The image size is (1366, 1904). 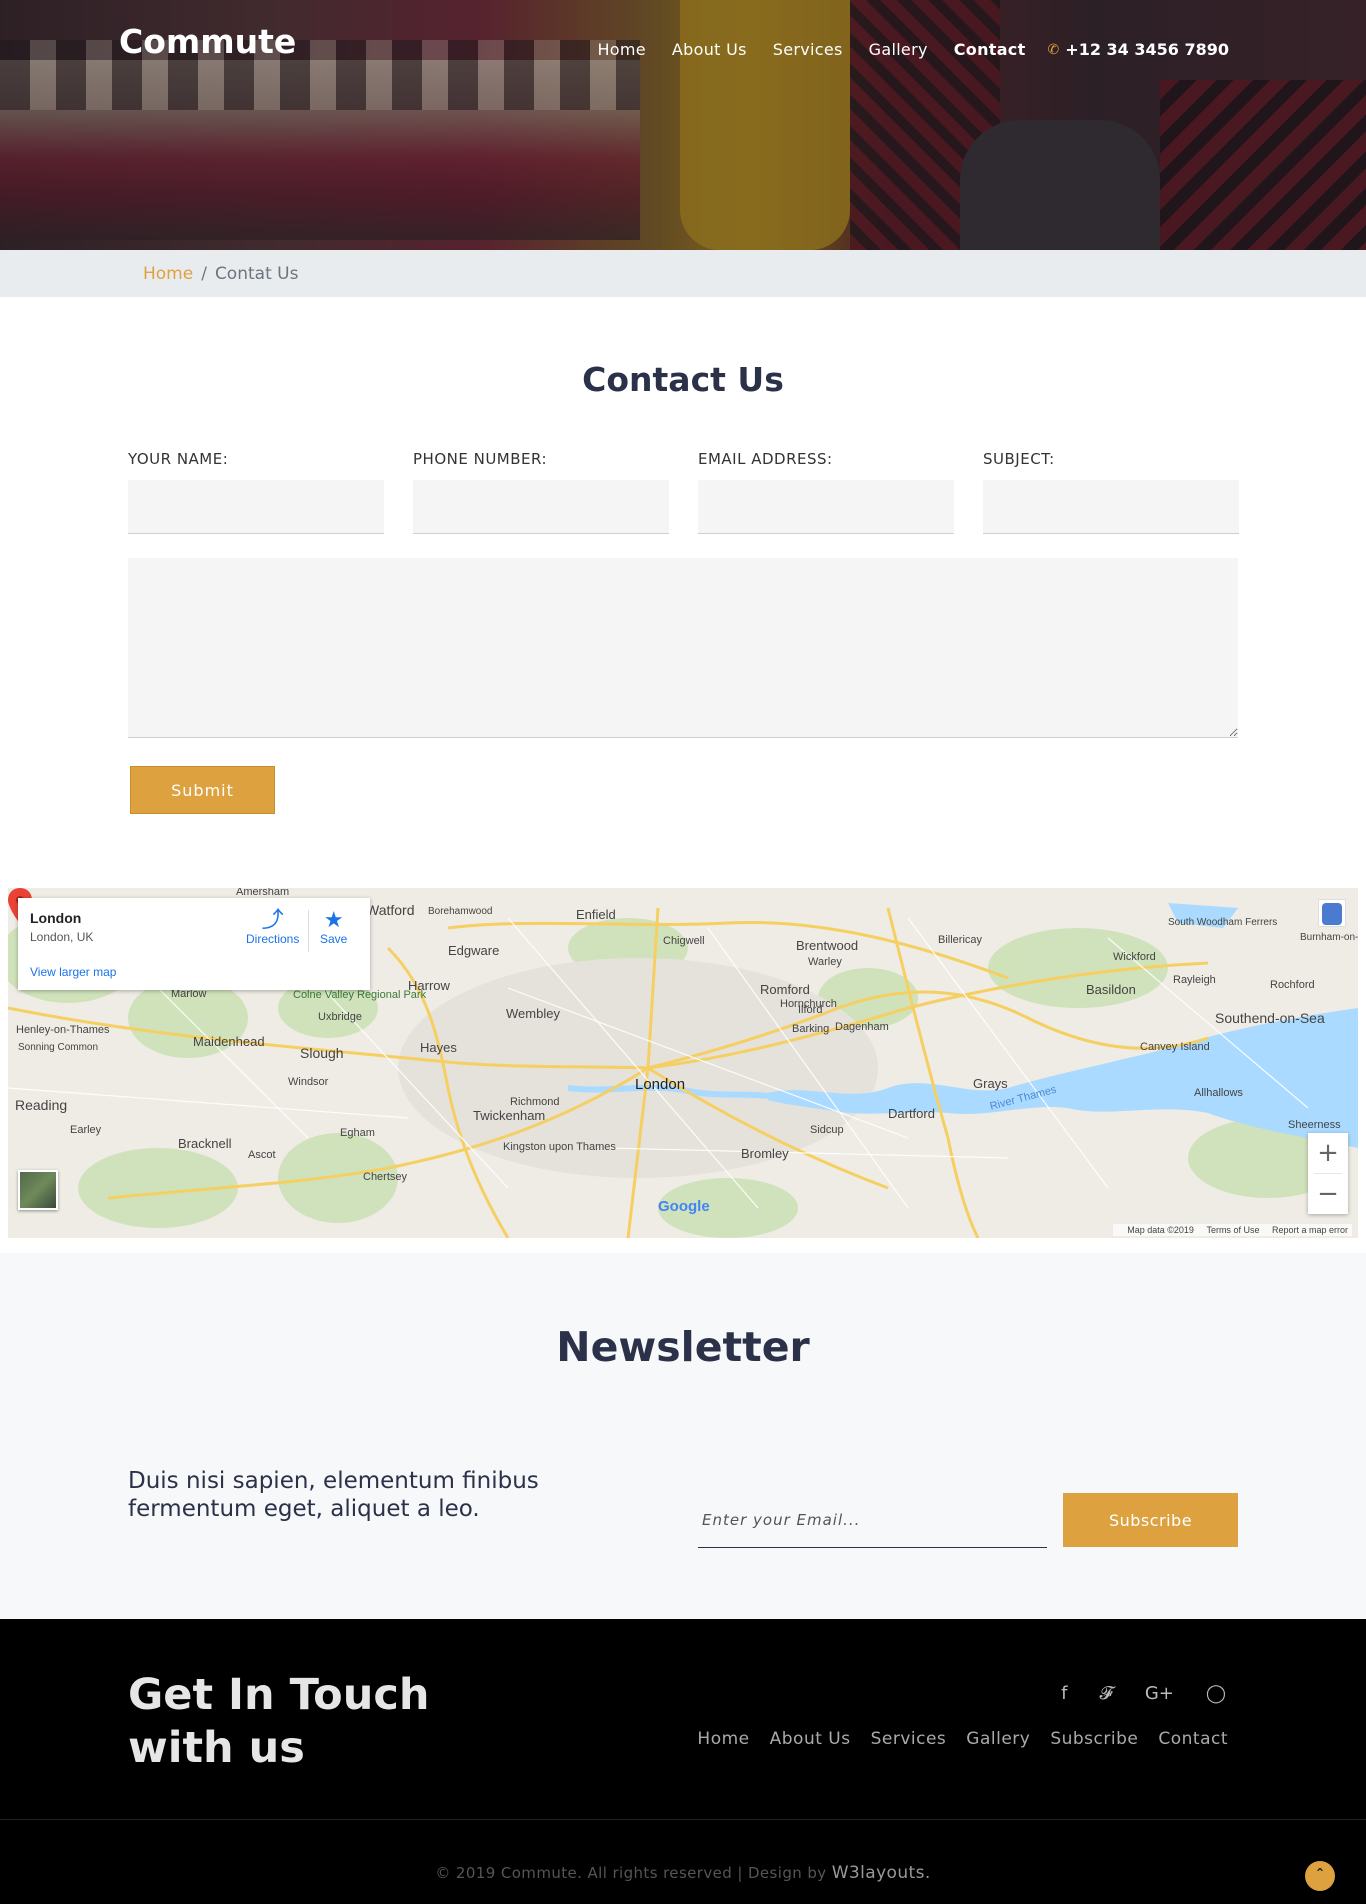 I want to click on map-label: Amersham, so click(x=262, y=893).